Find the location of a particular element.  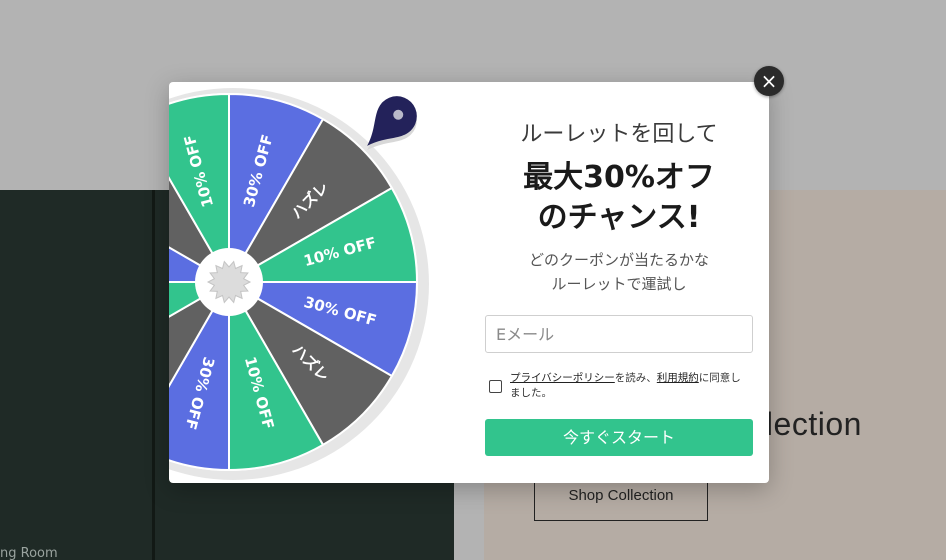

room-caption: ng Room is located at coordinates (29, 553).